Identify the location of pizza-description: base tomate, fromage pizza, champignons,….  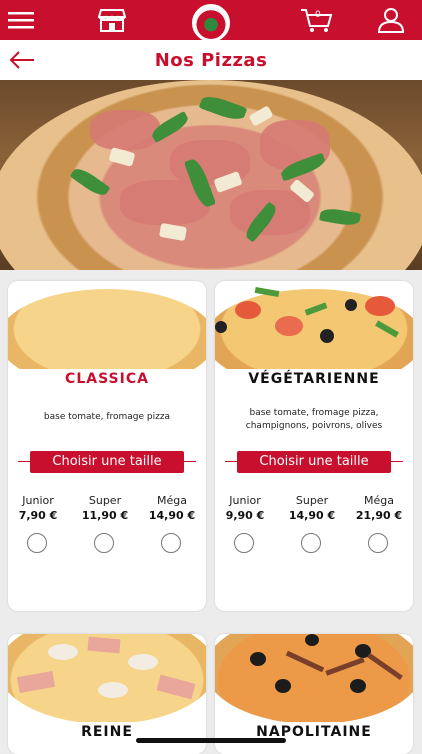
(314, 419).